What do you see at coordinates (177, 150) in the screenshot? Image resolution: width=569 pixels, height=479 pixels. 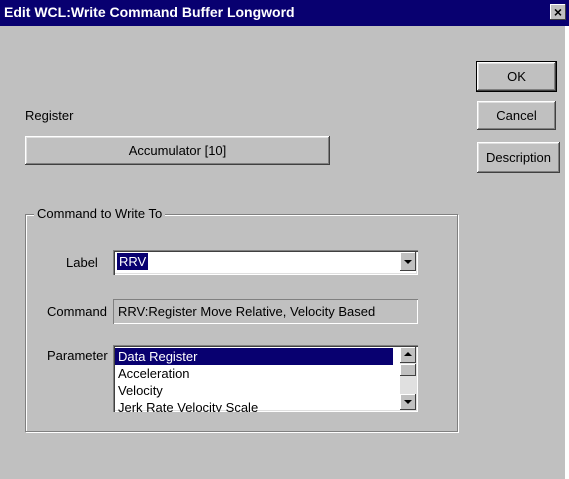 I see `register-button: Accumulator [10]` at bounding box center [177, 150].